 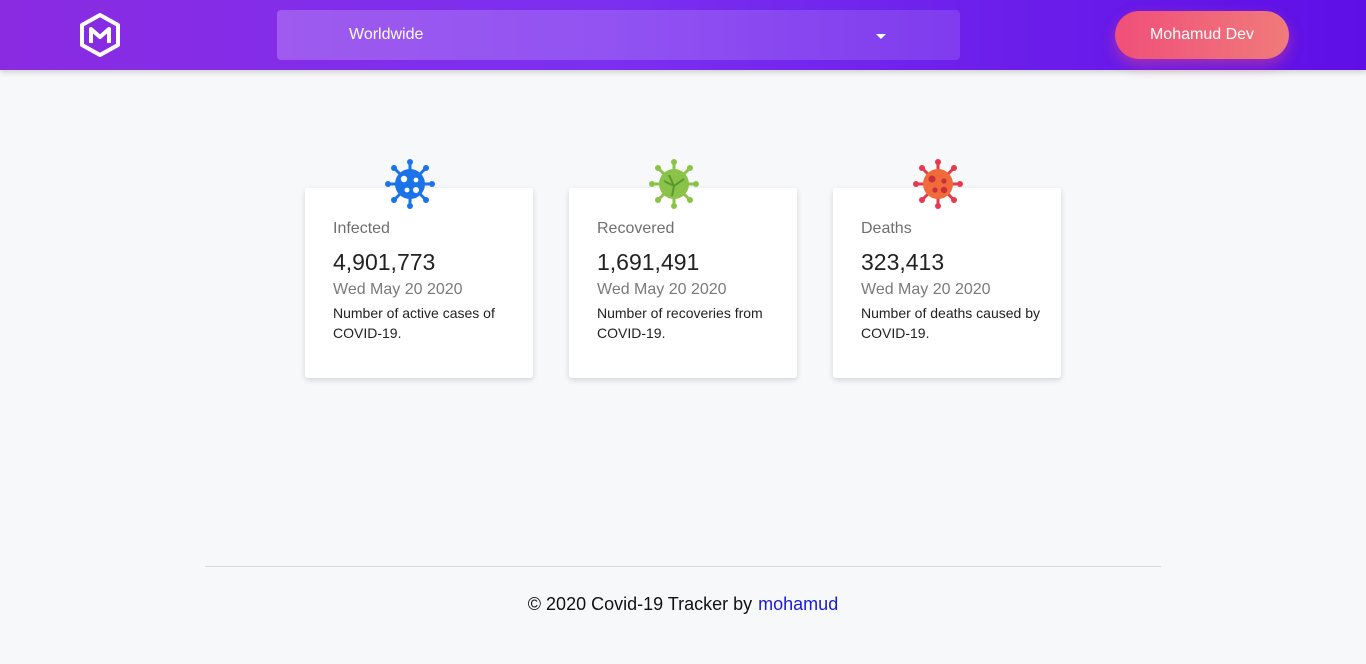 I want to click on author-link: mohamud, so click(x=798, y=604).